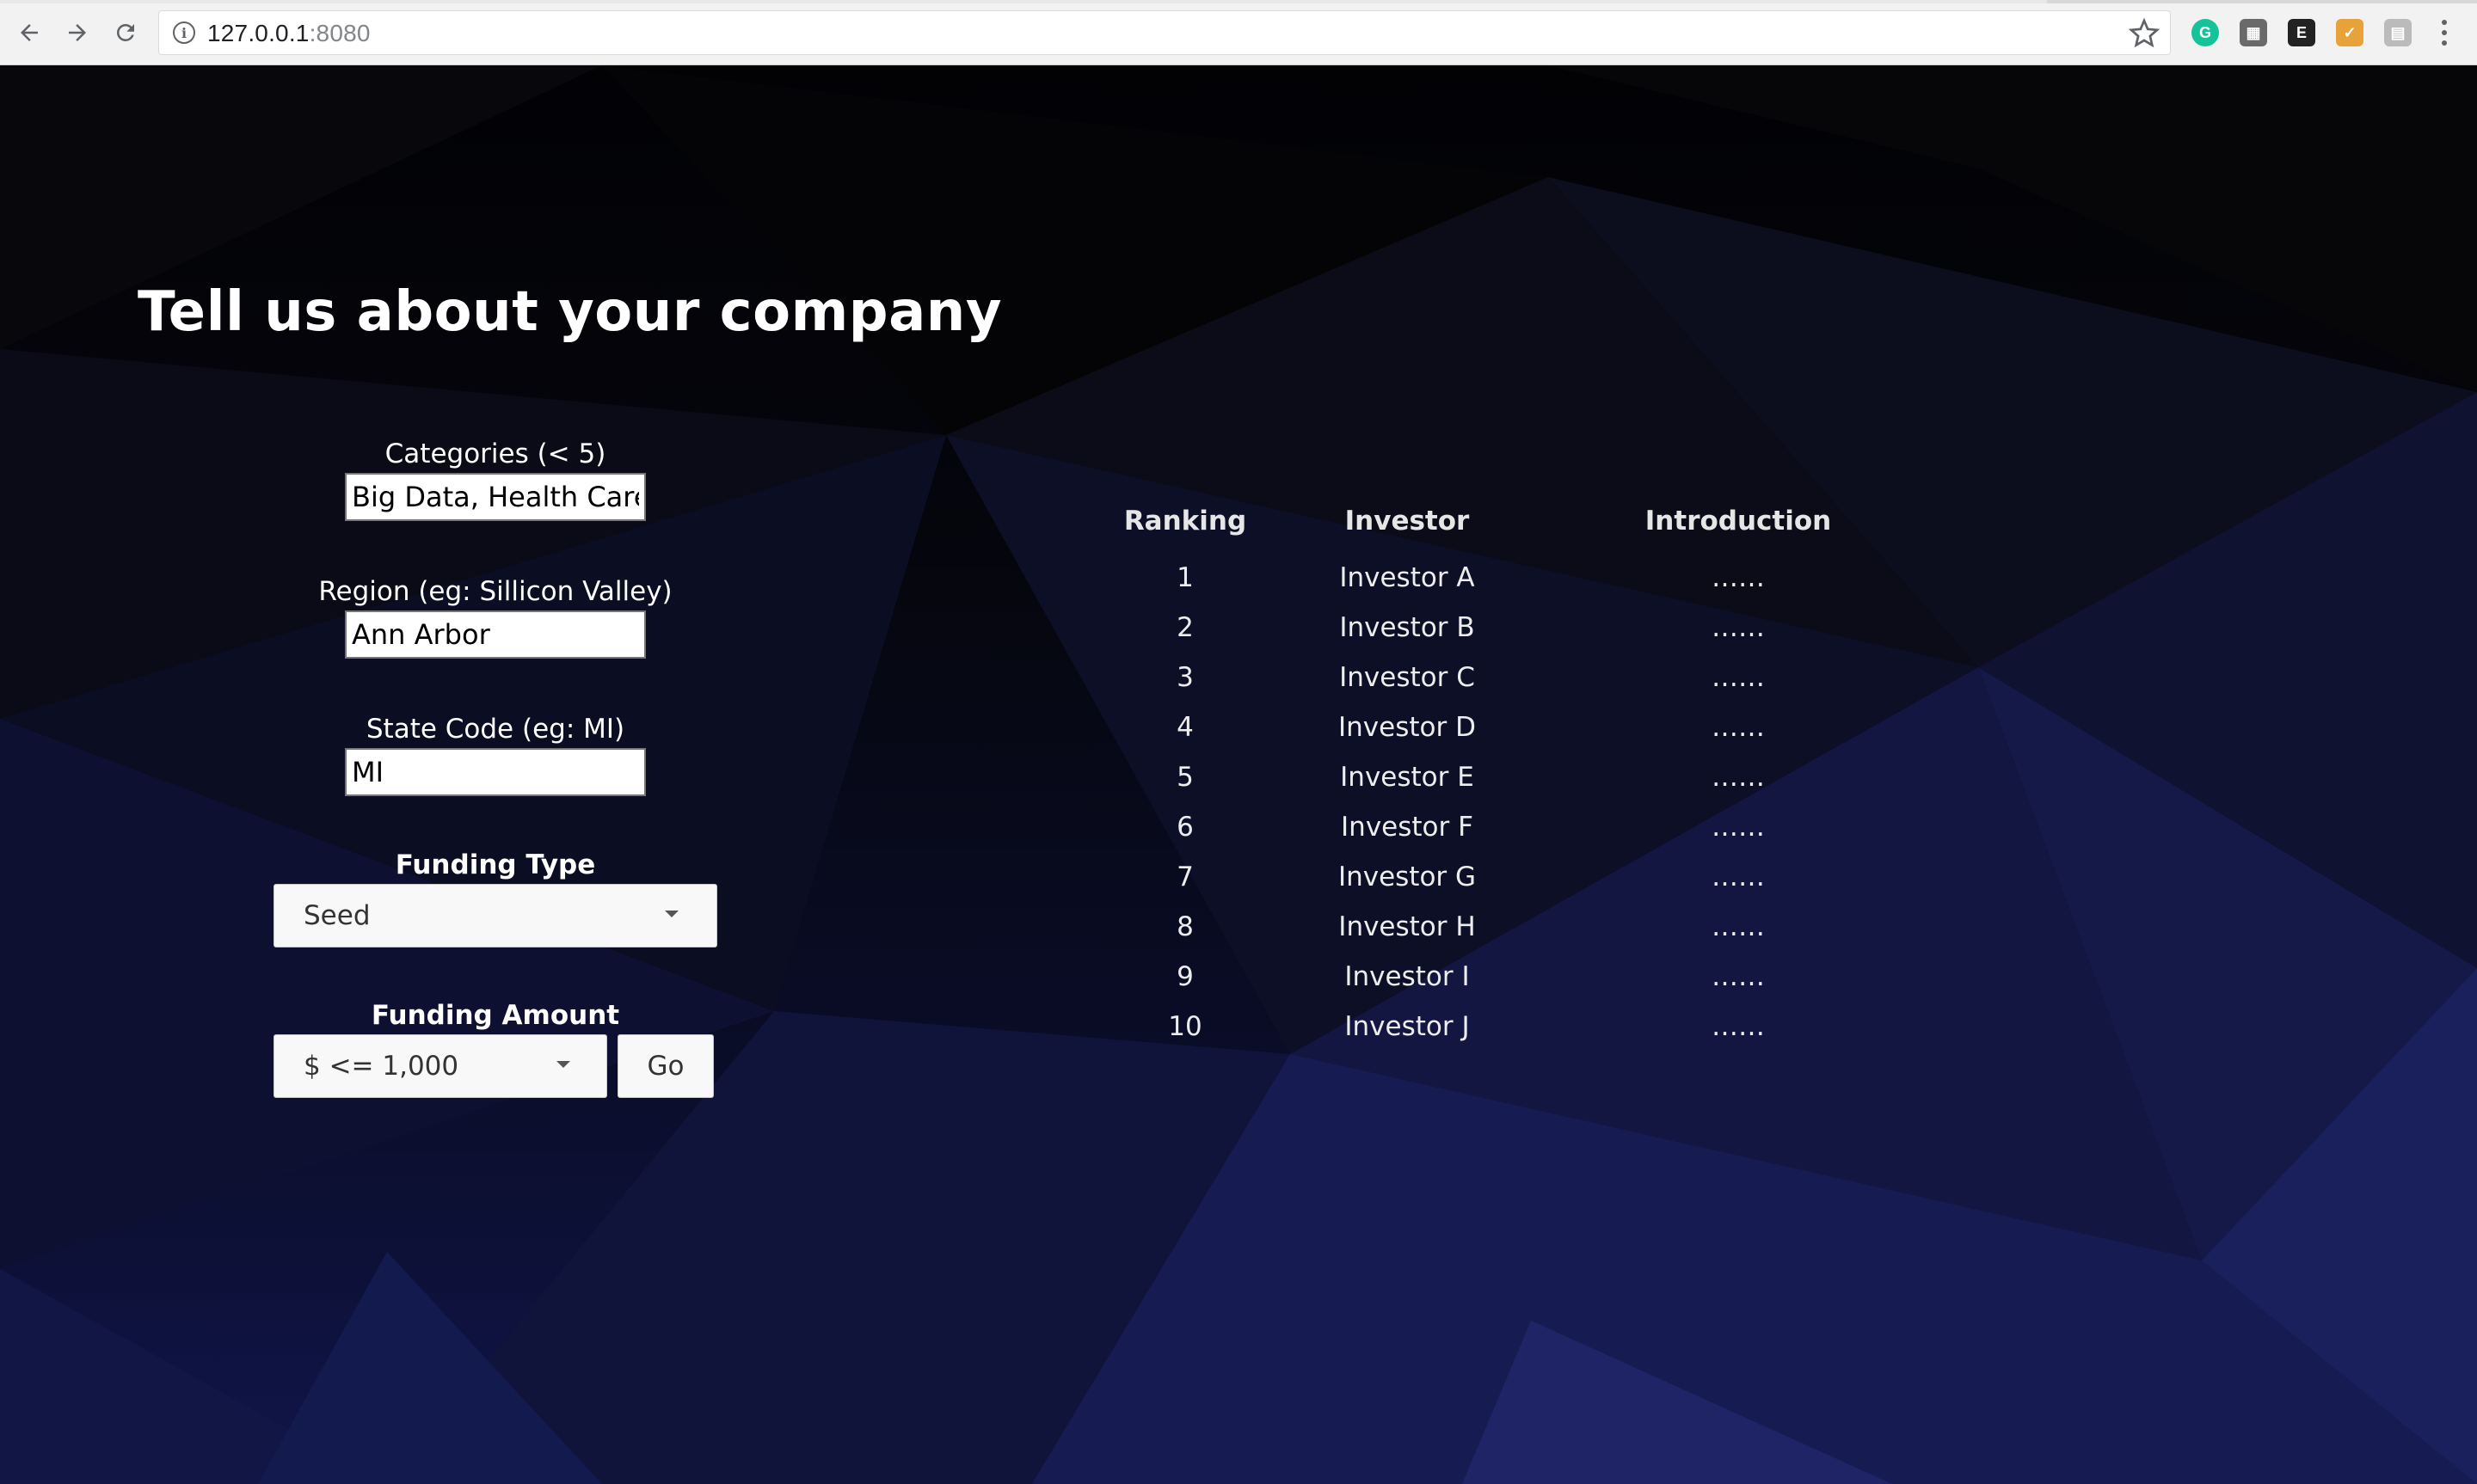 The height and width of the screenshot is (1484, 2477). Describe the element at coordinates (1185, 577) in the screenshot. I see `rank-cell: 1` at that location.